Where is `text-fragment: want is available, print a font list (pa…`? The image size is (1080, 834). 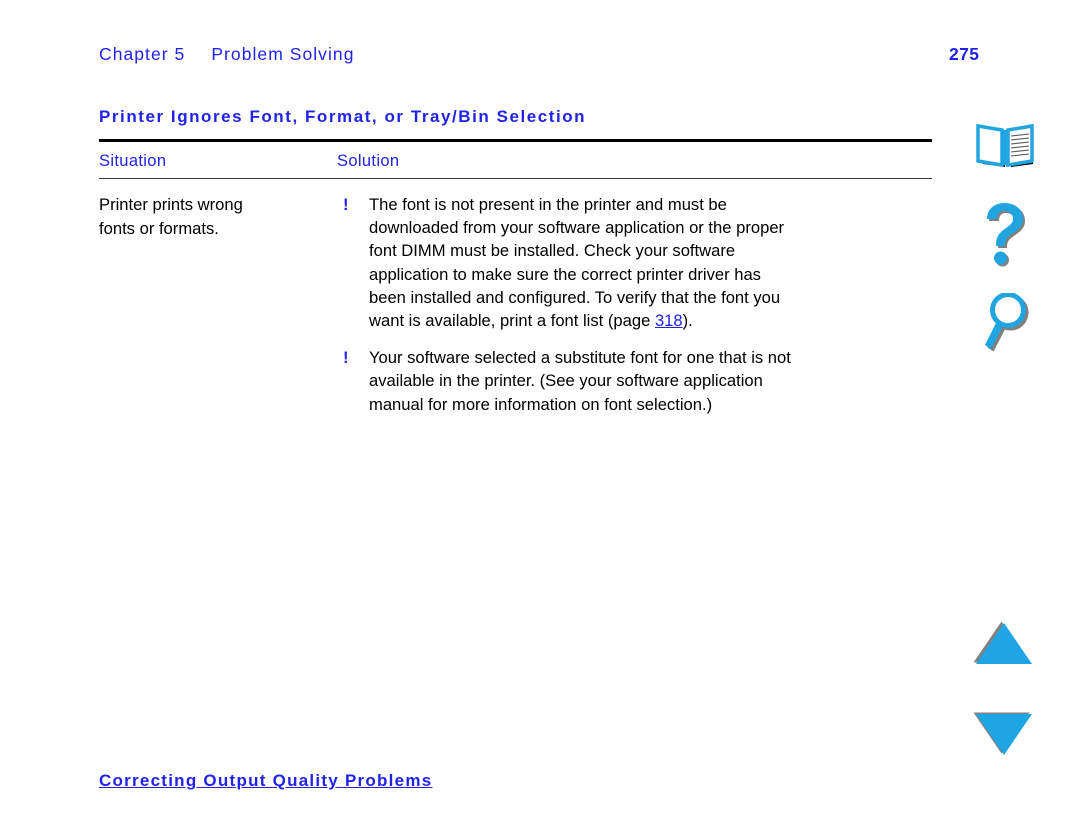 text-fragment: want is available, print a font list (pa… is located at coordinates (512, 321).